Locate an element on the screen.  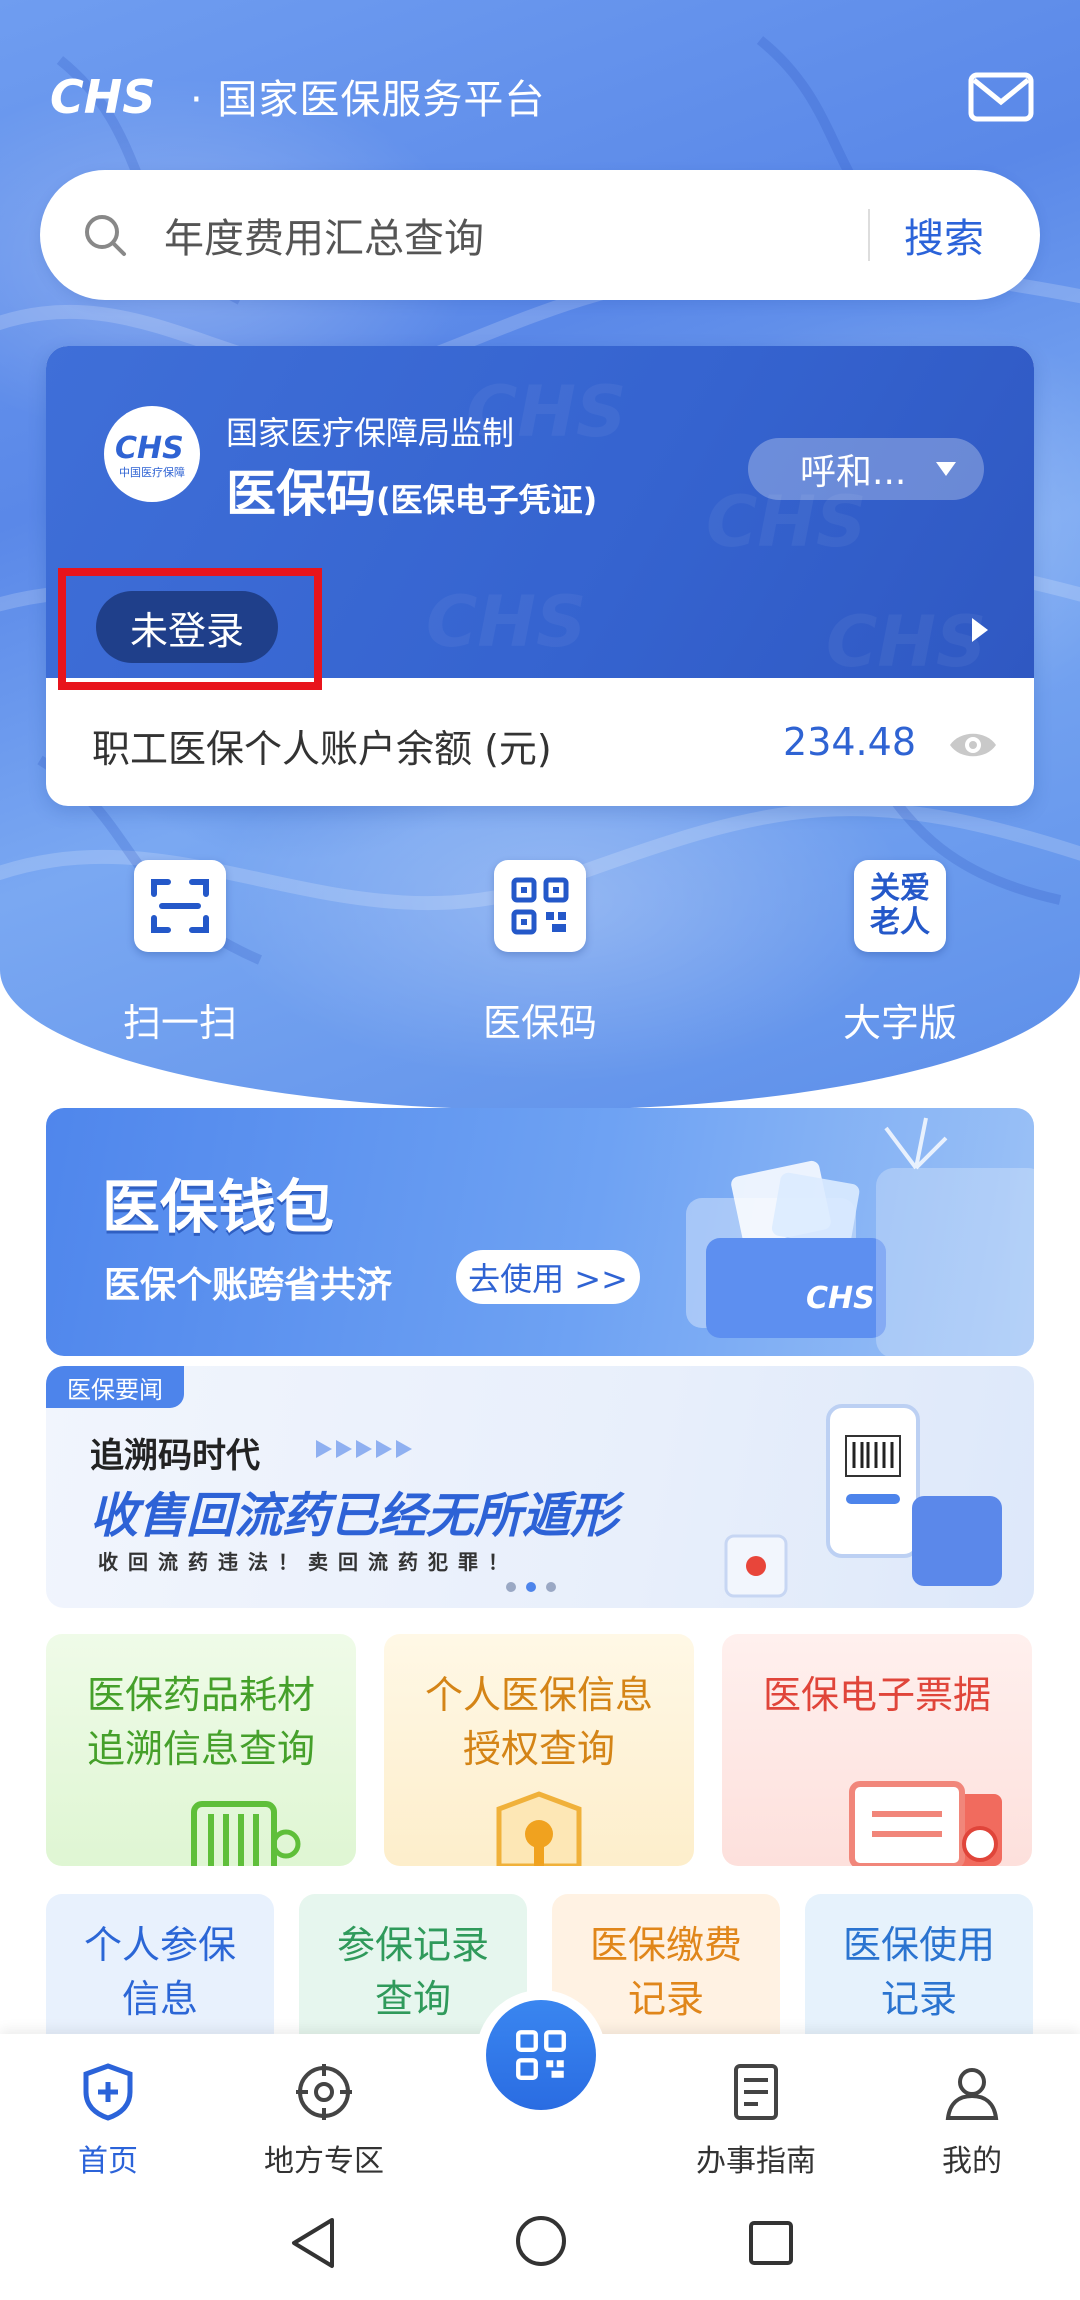
carousel-dots is located at coordinates (531, 1587).